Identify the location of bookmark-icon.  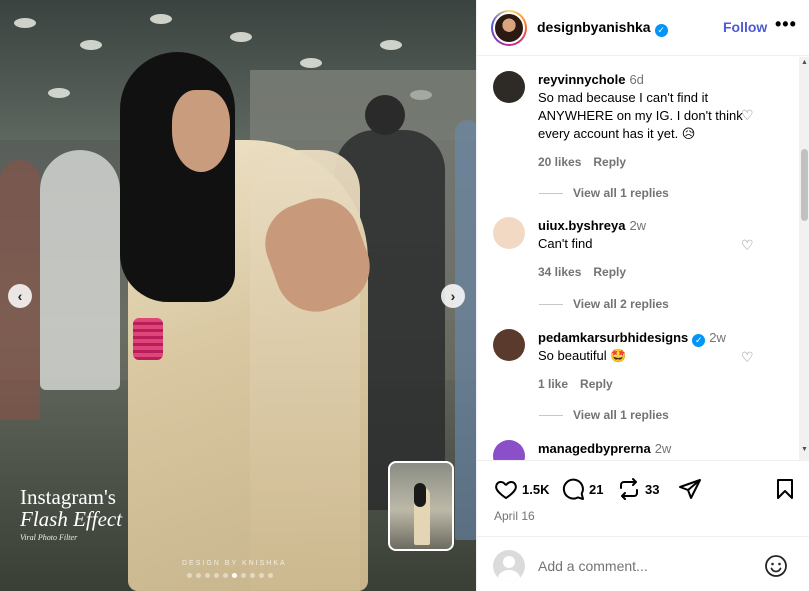
(785, 489).